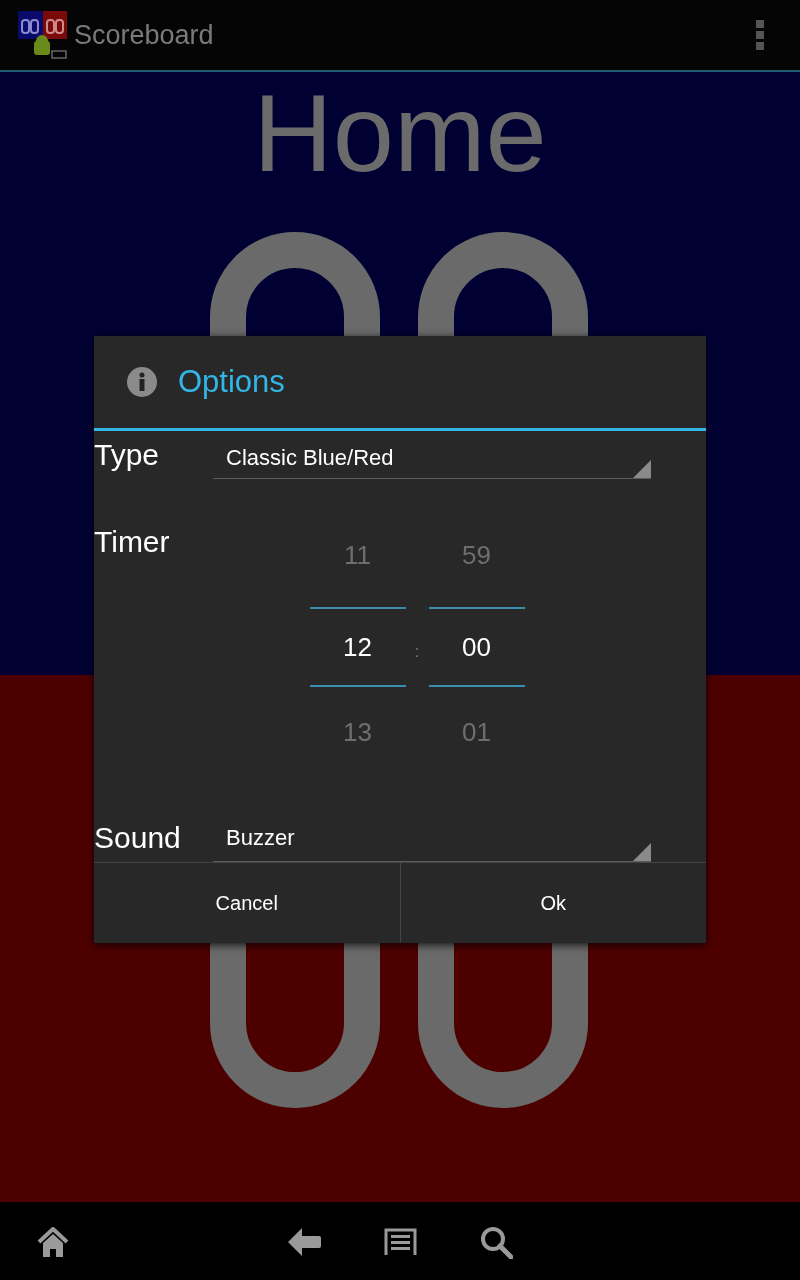 This screenshot has width=800, height=1280. What do you see at coordinates (496, 1242) in the screenshot?
I see `search-icon` at bounding box center [496, 1242].